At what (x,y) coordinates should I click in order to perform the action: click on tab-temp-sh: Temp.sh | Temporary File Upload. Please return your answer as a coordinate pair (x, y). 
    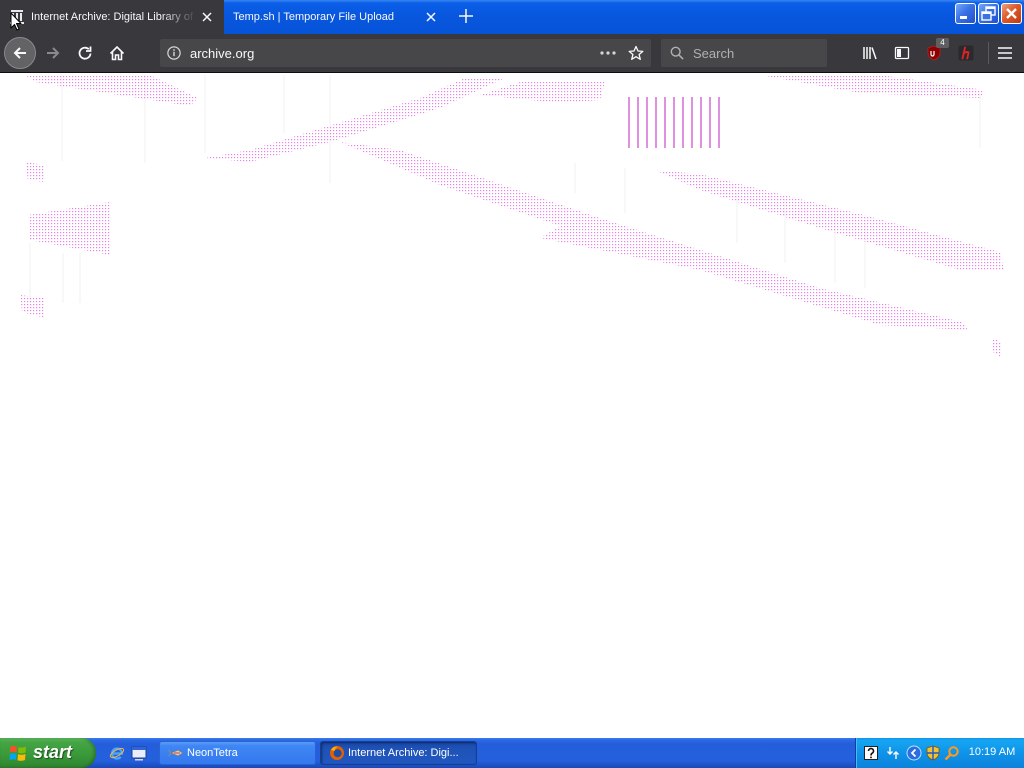
    Looking at the image, I should click on (337, 17).